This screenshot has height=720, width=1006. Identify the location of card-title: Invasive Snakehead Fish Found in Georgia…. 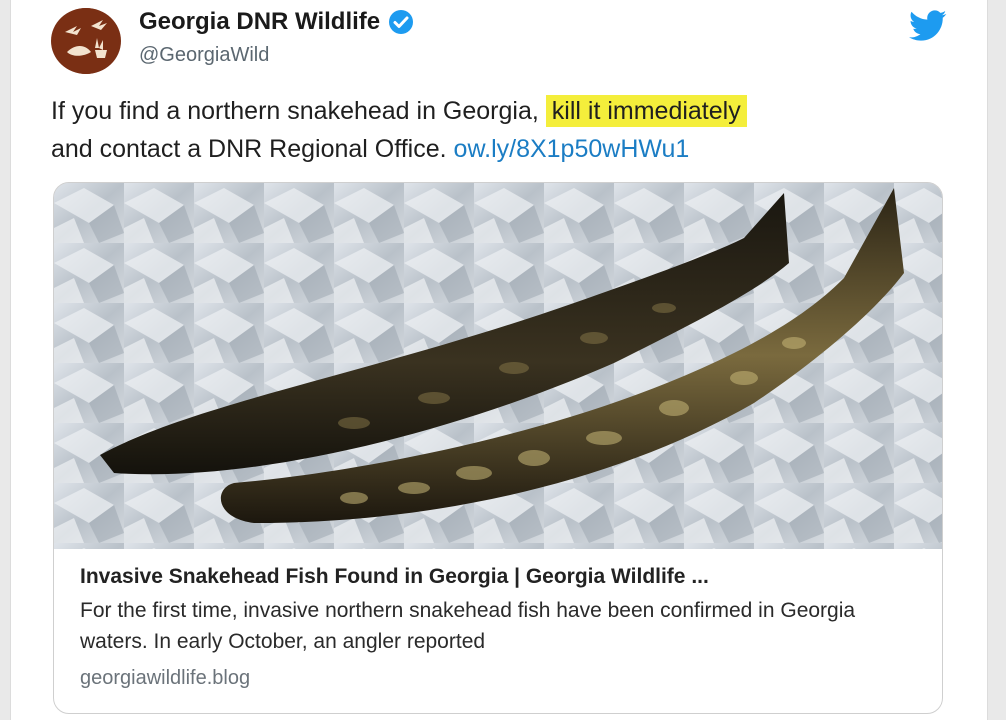
(500, 577).